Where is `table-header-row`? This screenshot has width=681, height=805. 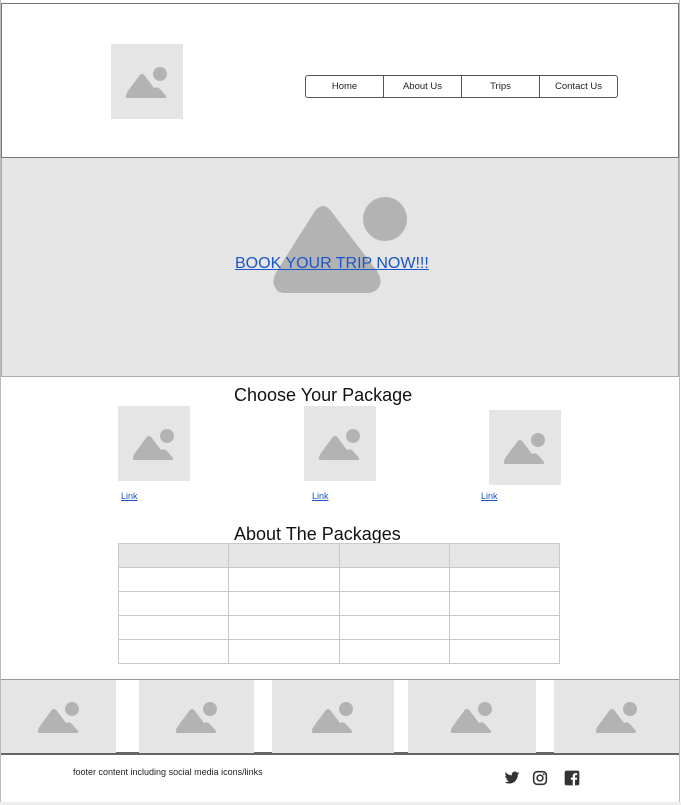
table-header-row is located at coordinates (339, 555).